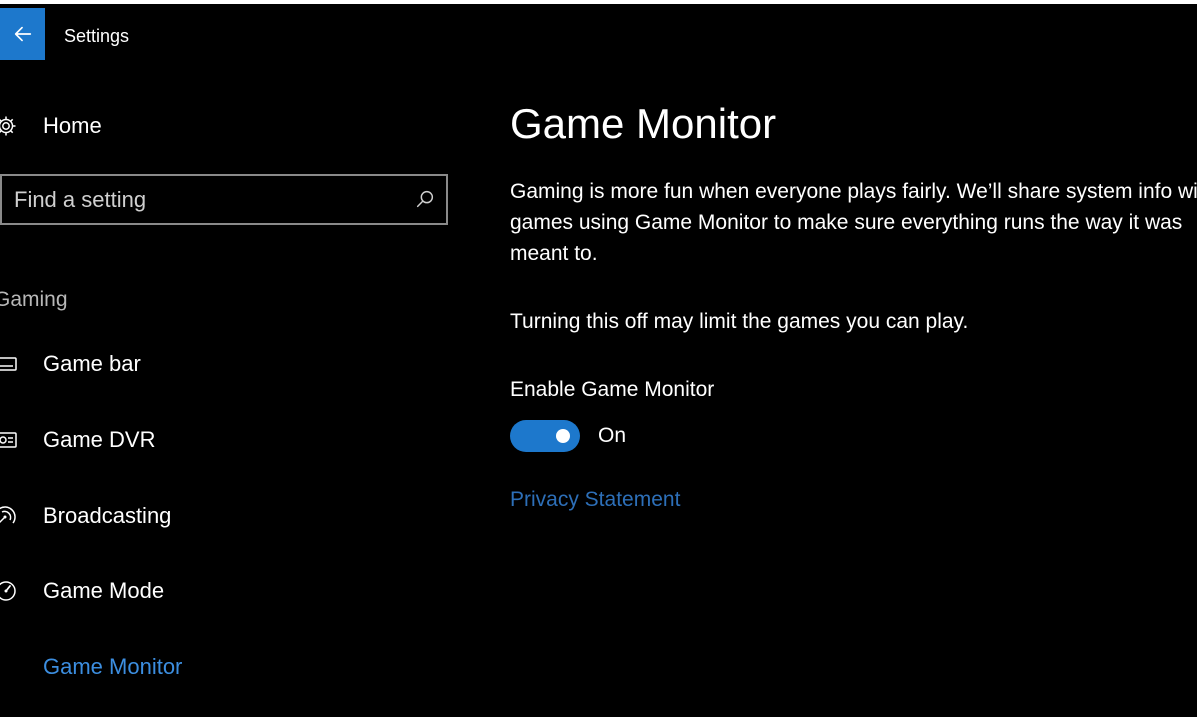 The width and height of the screenshot is (1200, 720). I want to click on game-mode-icon, so click(9, 591).